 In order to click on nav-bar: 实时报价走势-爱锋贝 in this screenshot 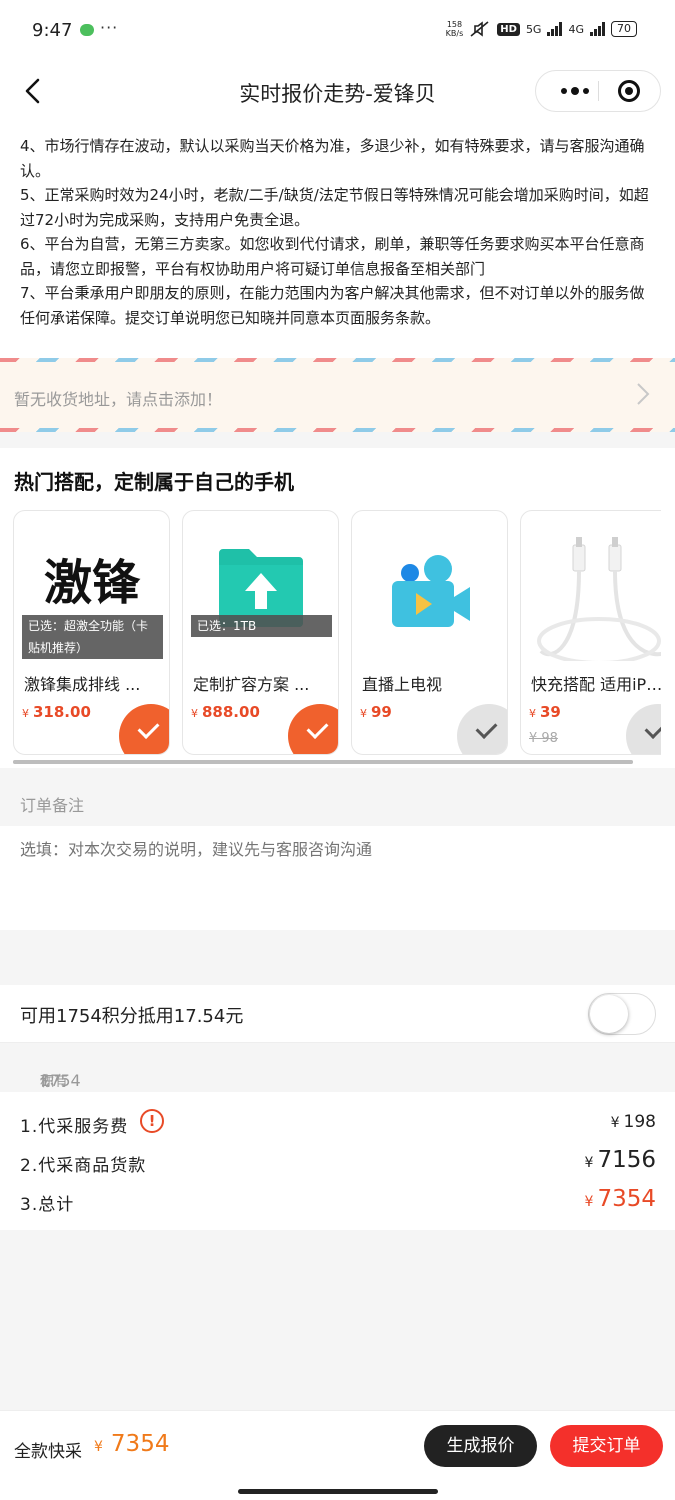, I will do `click(337, 92)`.